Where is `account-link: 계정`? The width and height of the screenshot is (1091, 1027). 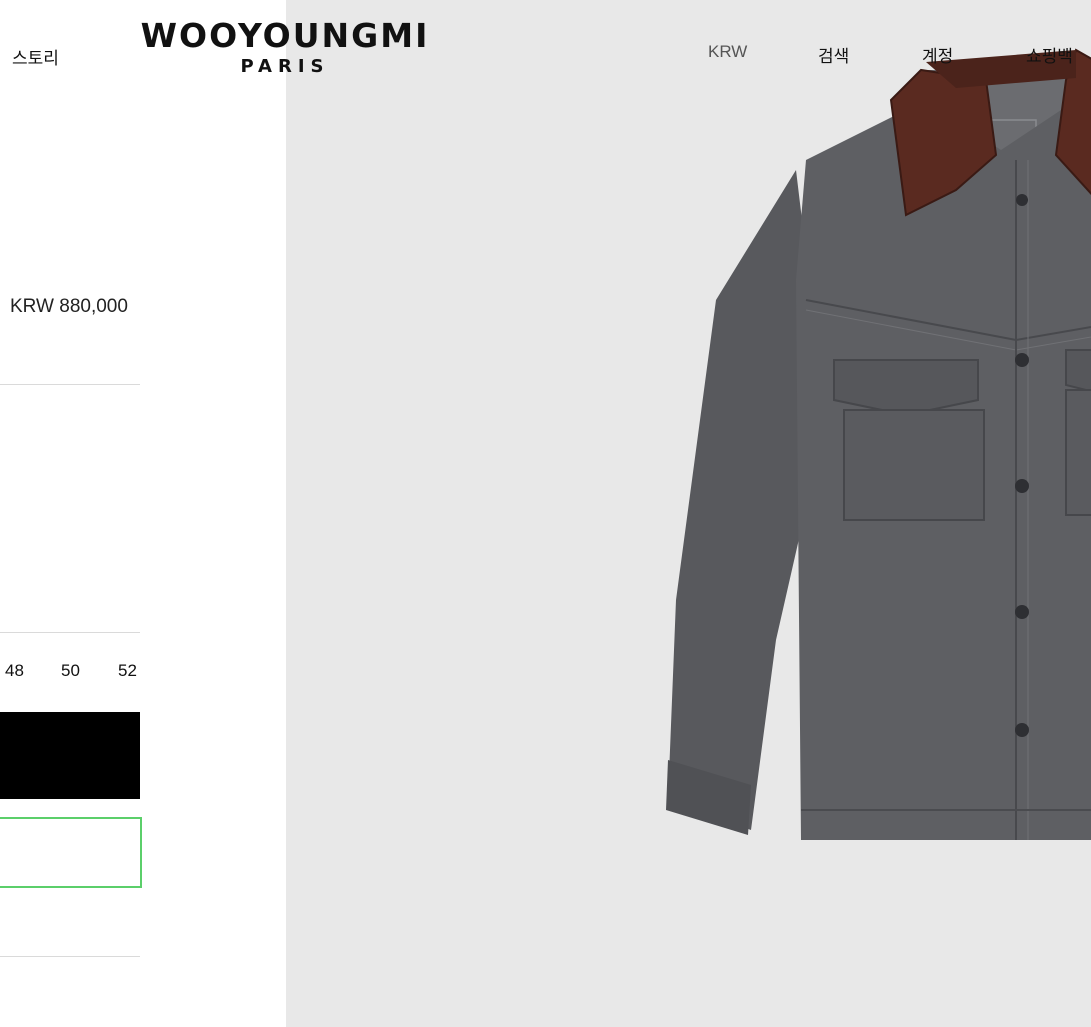 account-link: 계정 is located at coordinates (937, 54).